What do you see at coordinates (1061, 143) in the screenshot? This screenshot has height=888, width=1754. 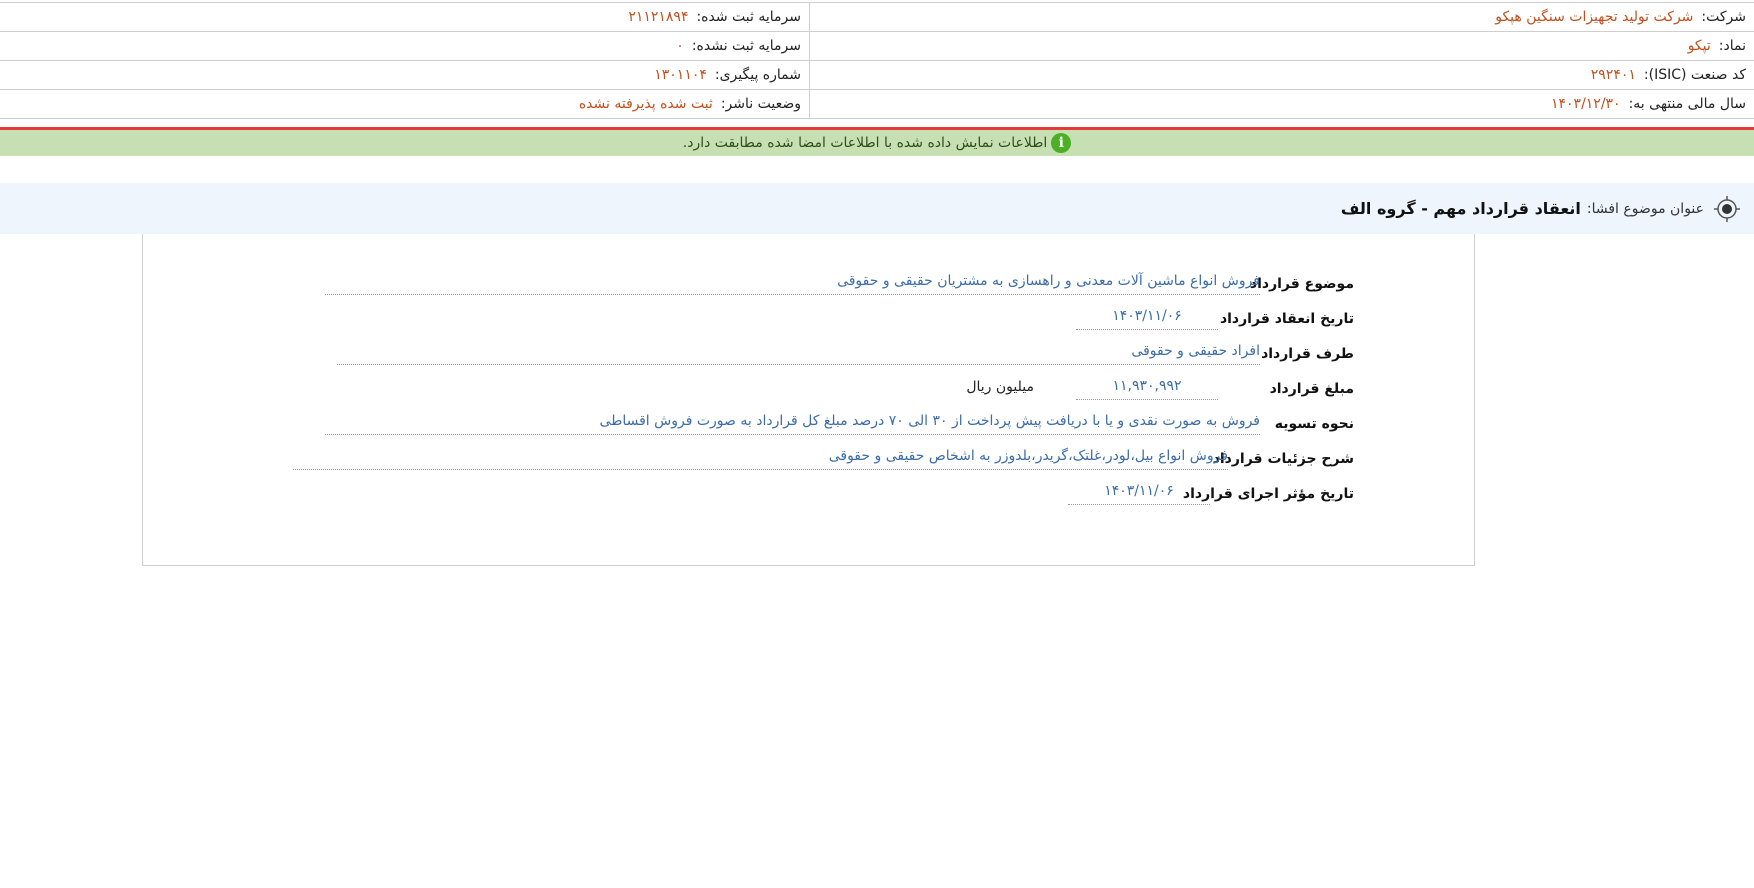 I see `info-icon: i` at bounding box center [1061, 143].